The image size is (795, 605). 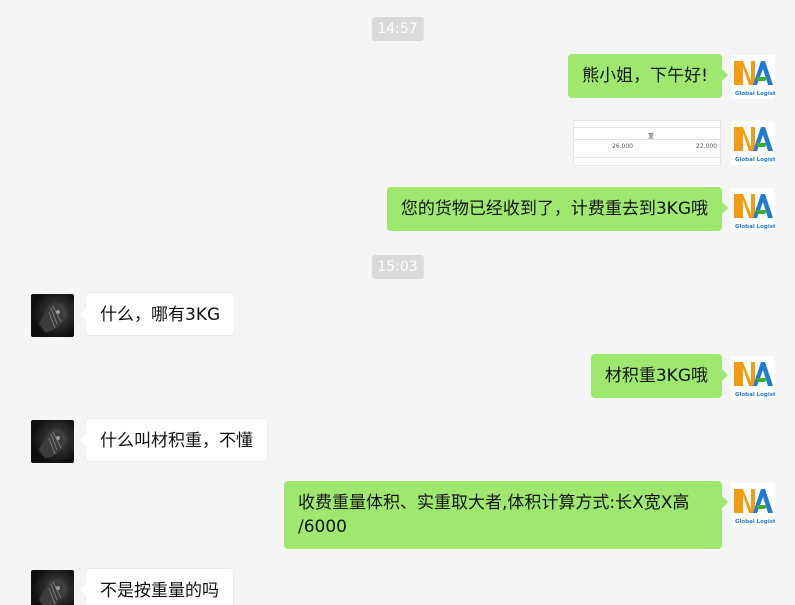 I want to click on image-header-text: 重, so click(x=651, y=136).